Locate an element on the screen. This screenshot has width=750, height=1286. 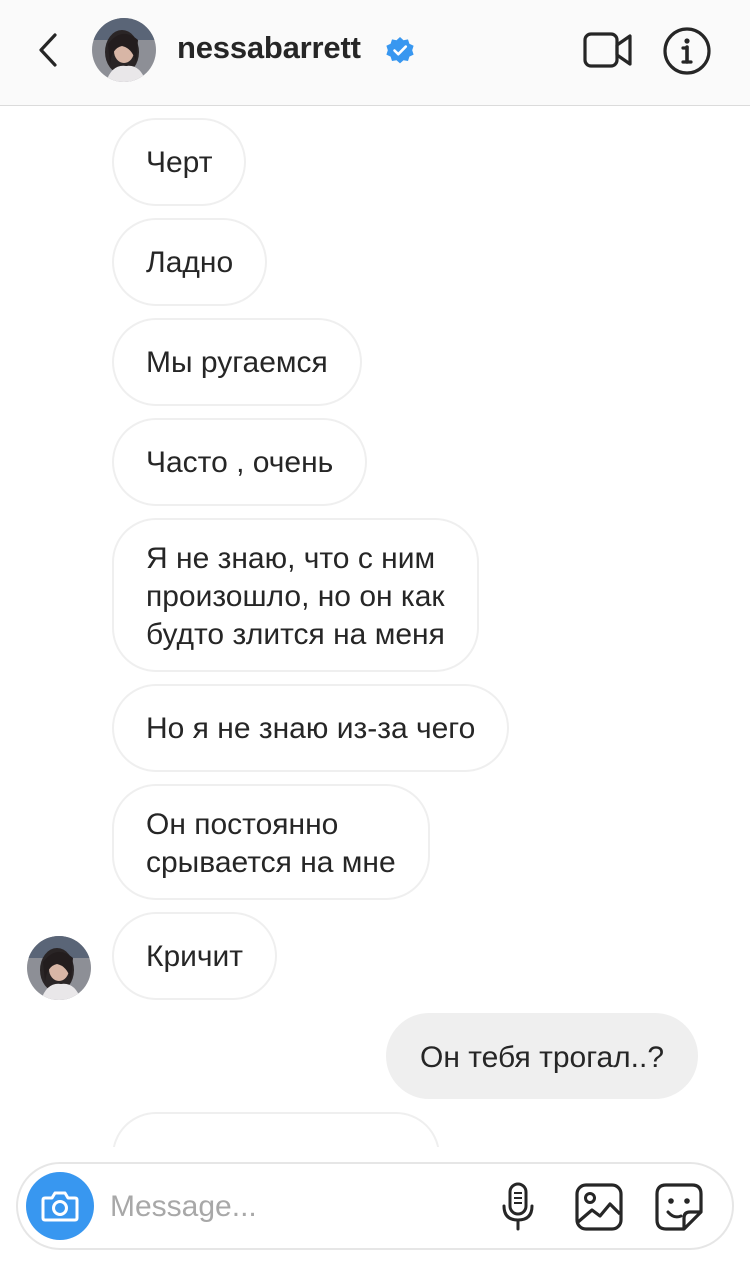
back-chevron-icon is located at coordinates (48, 50).